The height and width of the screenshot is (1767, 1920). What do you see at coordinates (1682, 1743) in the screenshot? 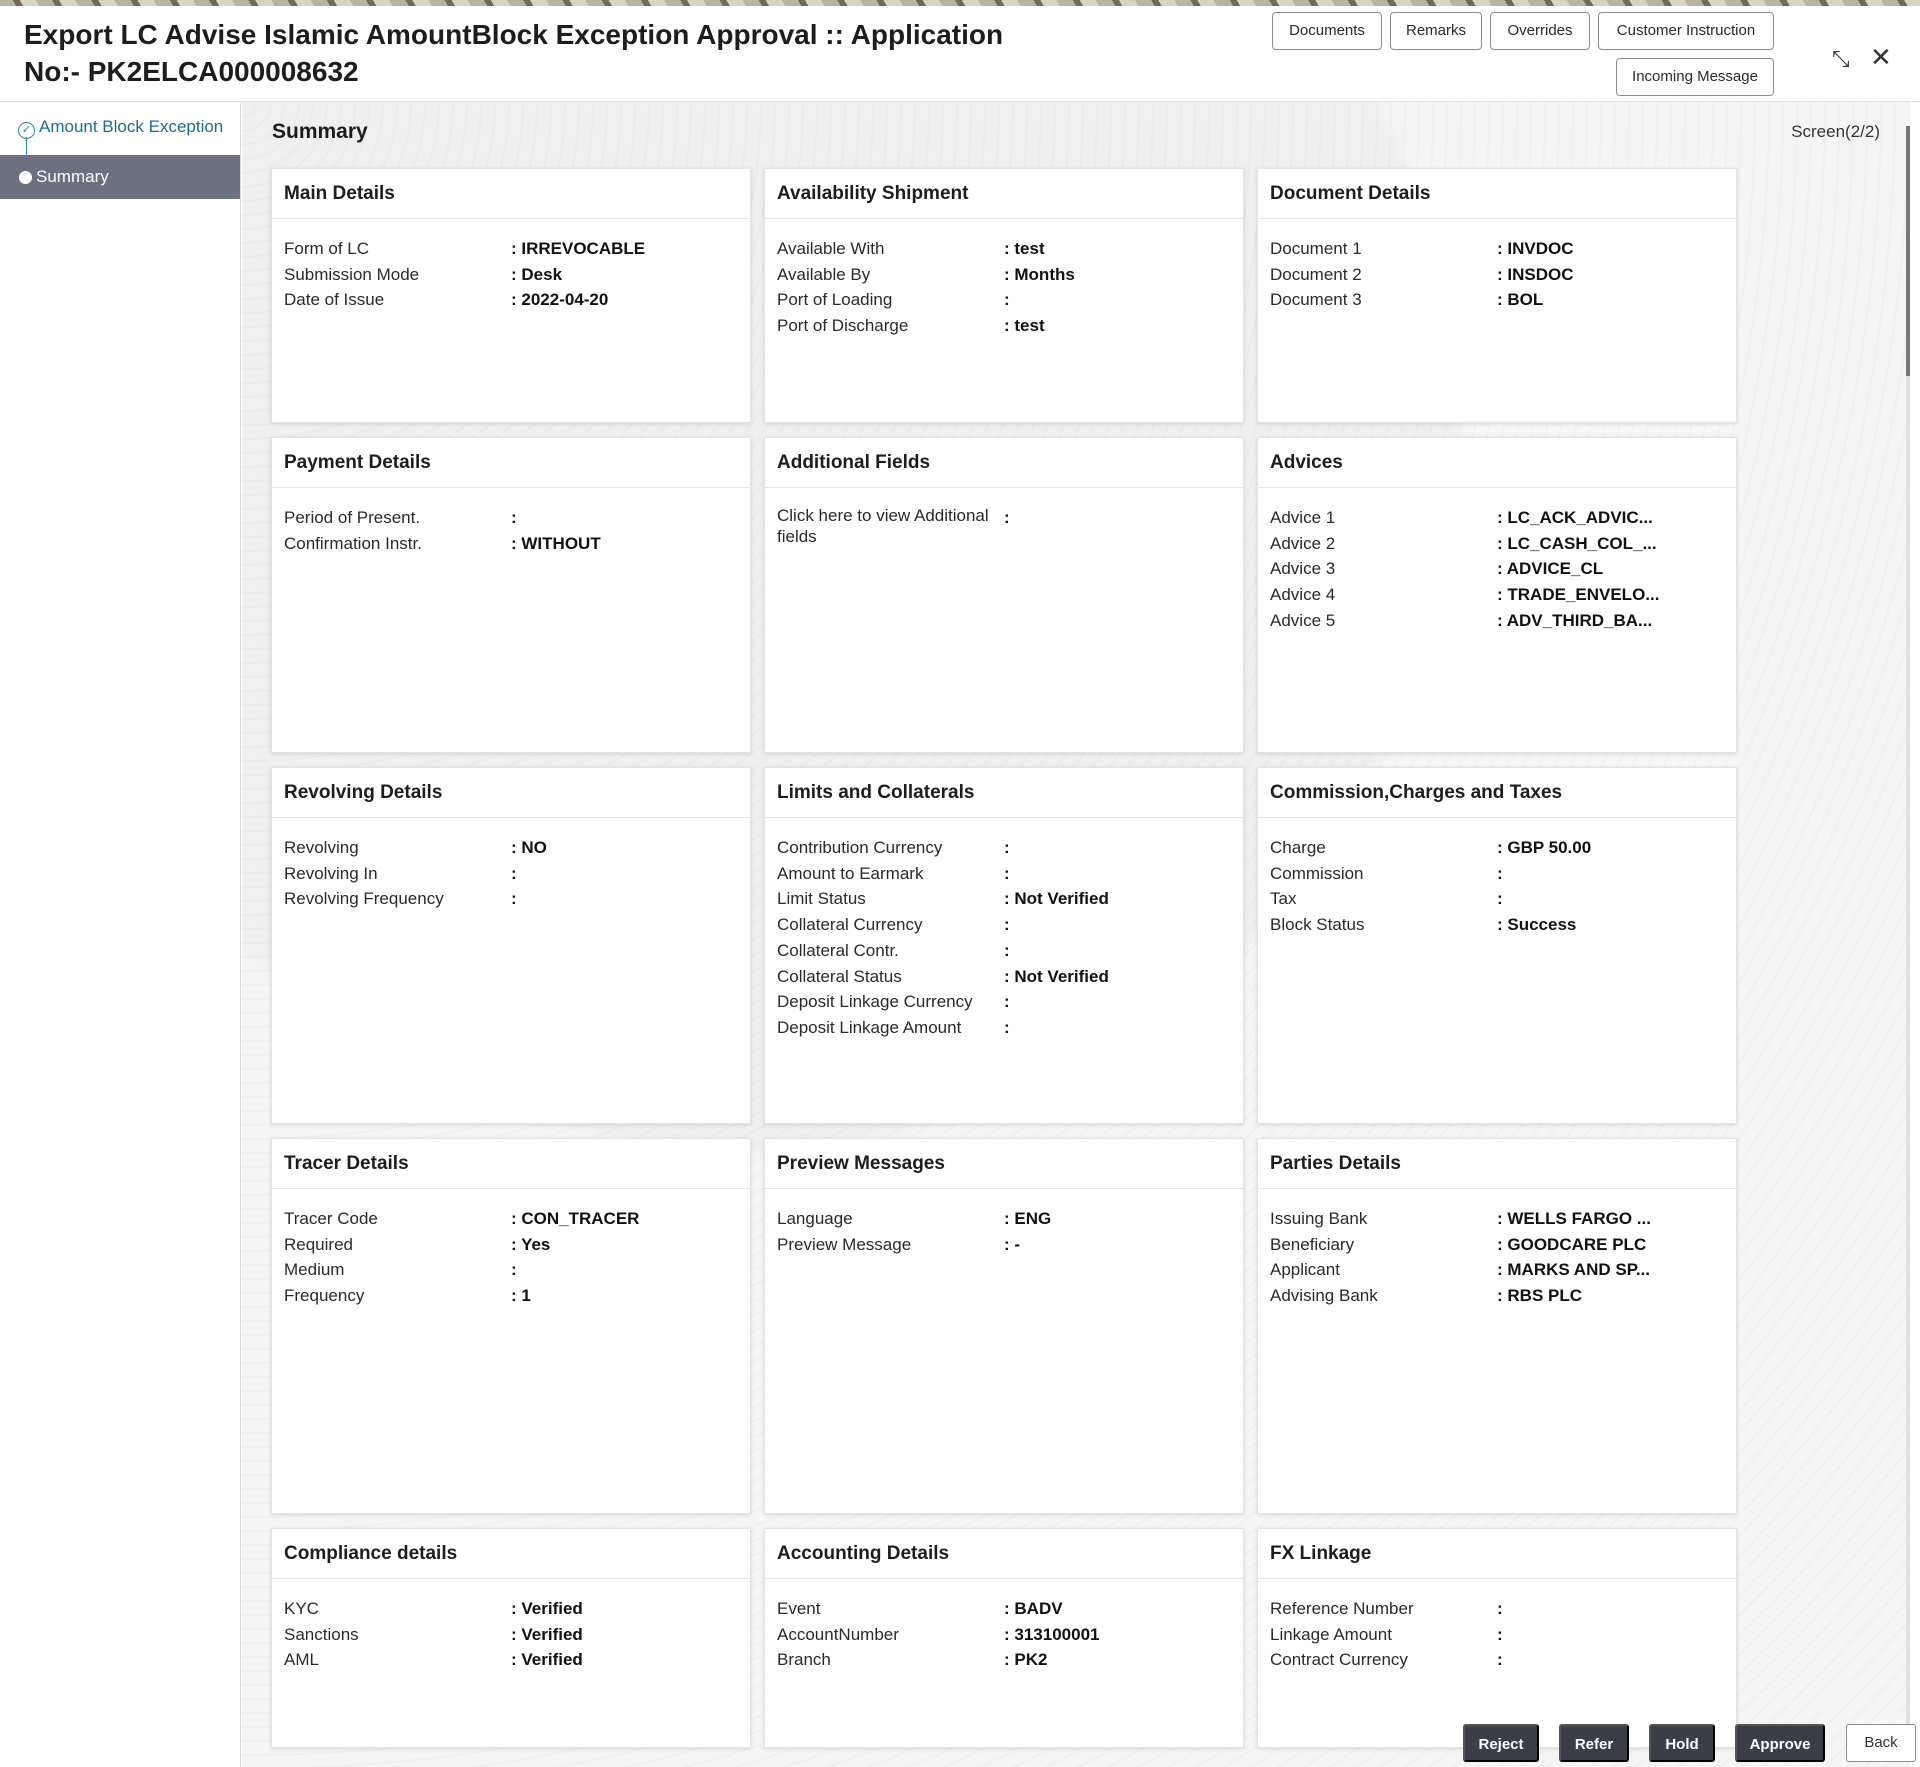
I see `hold-button: Hold` at bounding box center [1682, 1743].